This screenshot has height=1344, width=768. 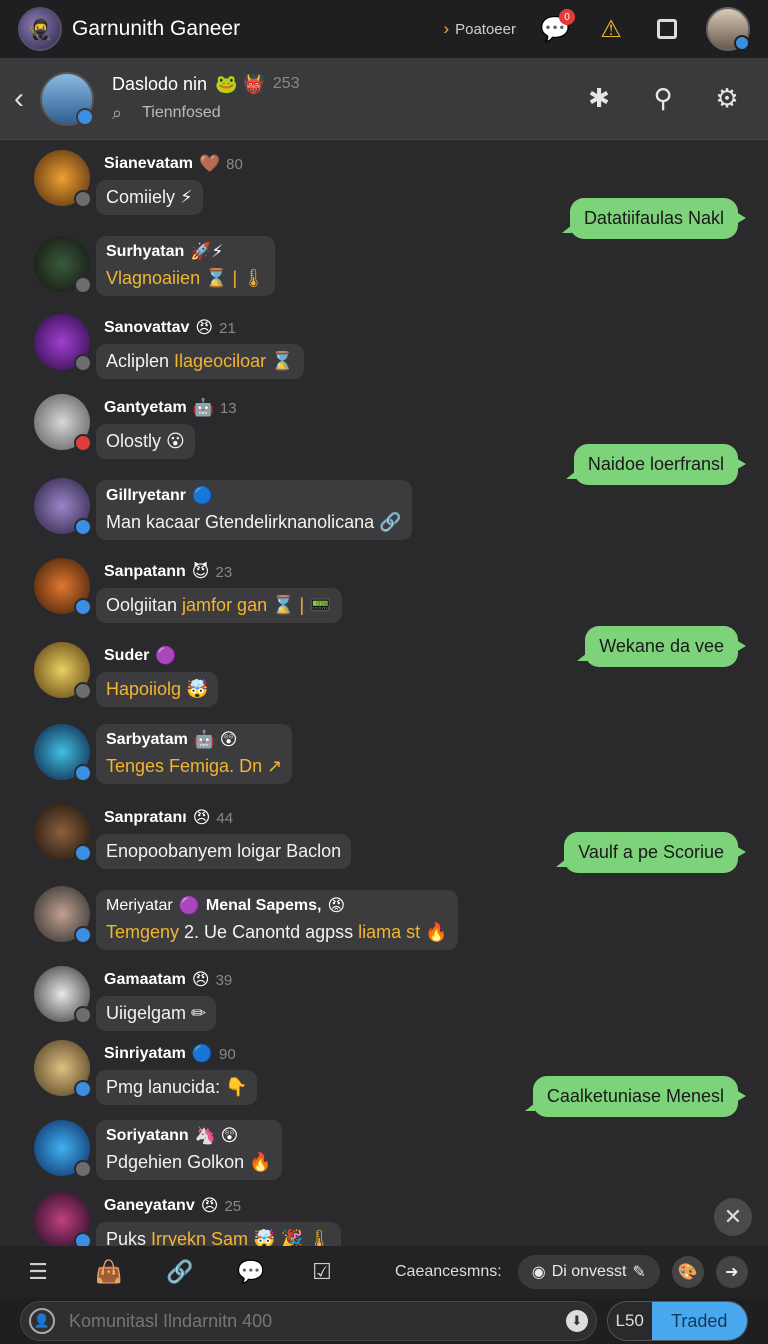 What do you see at coordinates (109, 1272) in the screenshot?
I see `bag-icon: 👜` at bounding box center [109, 1272].